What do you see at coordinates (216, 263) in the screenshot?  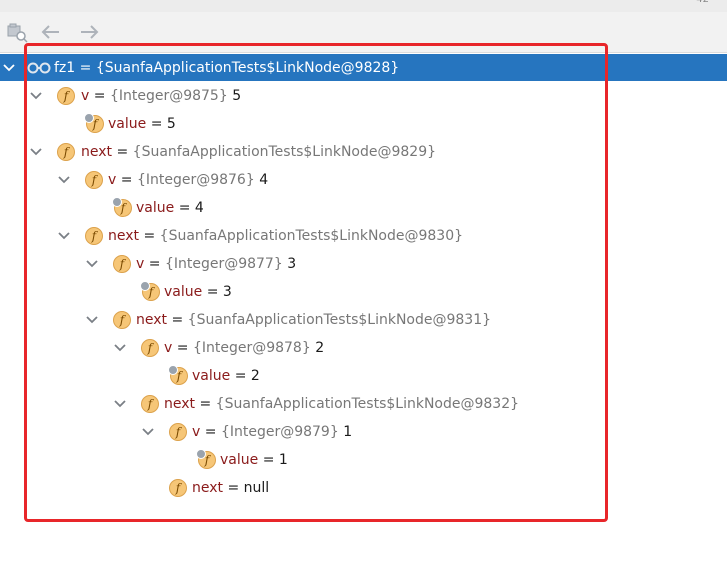 I see `tree-row-text: v = {Integer@9877} 3` at bounding box center [216, 263].